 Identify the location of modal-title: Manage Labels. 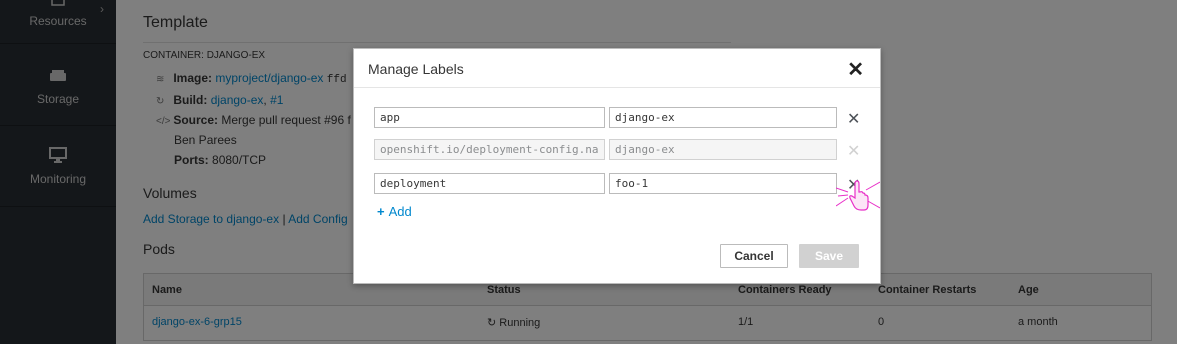
(416, 69).